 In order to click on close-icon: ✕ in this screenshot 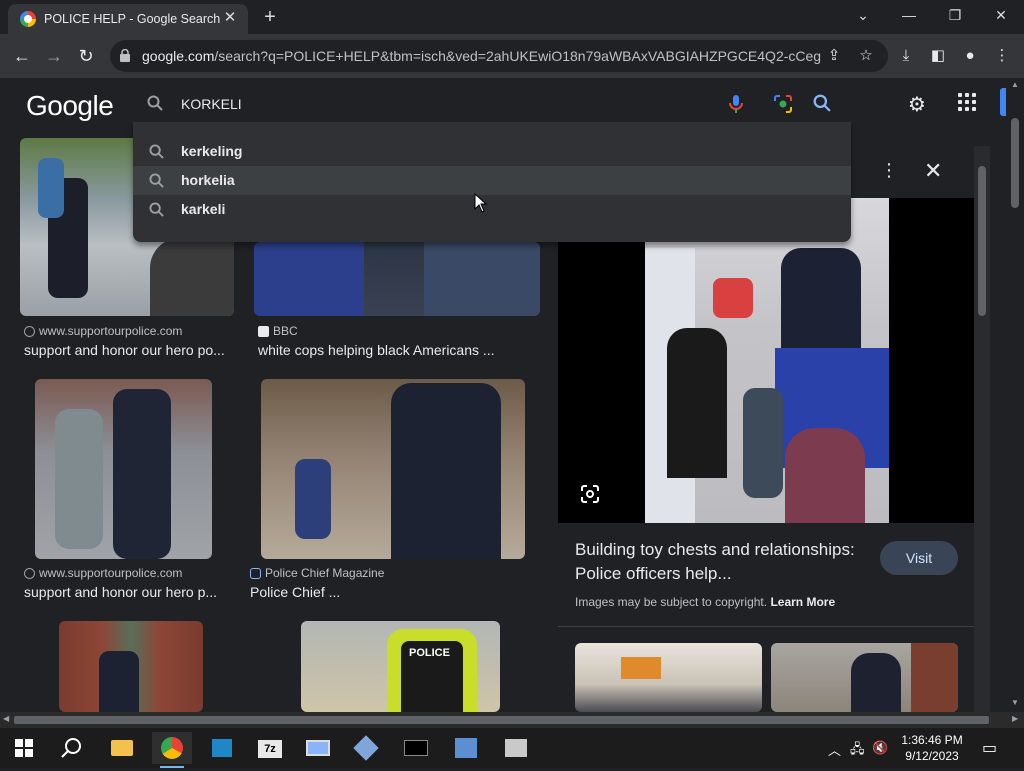, I will do `click(933, 171)`.